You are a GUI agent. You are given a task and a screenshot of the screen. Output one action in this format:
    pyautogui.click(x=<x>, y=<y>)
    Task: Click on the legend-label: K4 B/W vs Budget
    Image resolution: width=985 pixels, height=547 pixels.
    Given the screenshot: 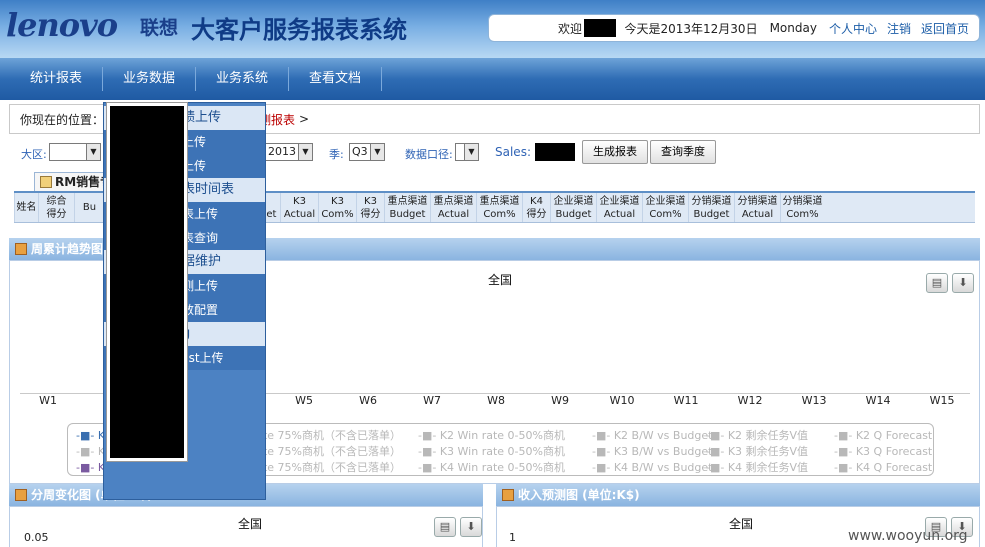 What is the action you would take?
    pyautogui.click(x=663, y=467)
    